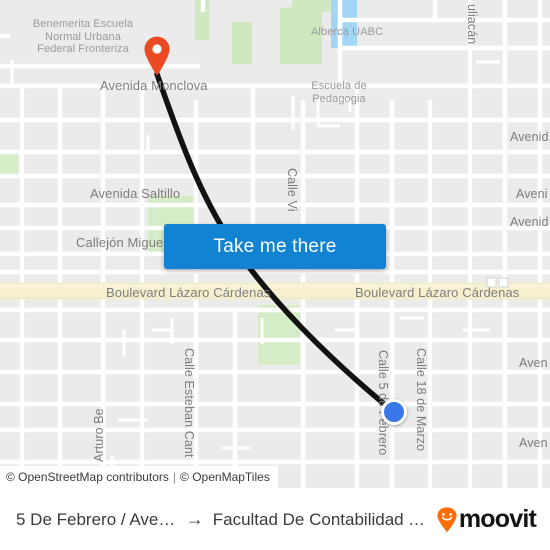 The image size is (550, 550). Describe the element at coordinates (194, 519) in the screenshot. I see `arrow-right-icon: →` at that location.